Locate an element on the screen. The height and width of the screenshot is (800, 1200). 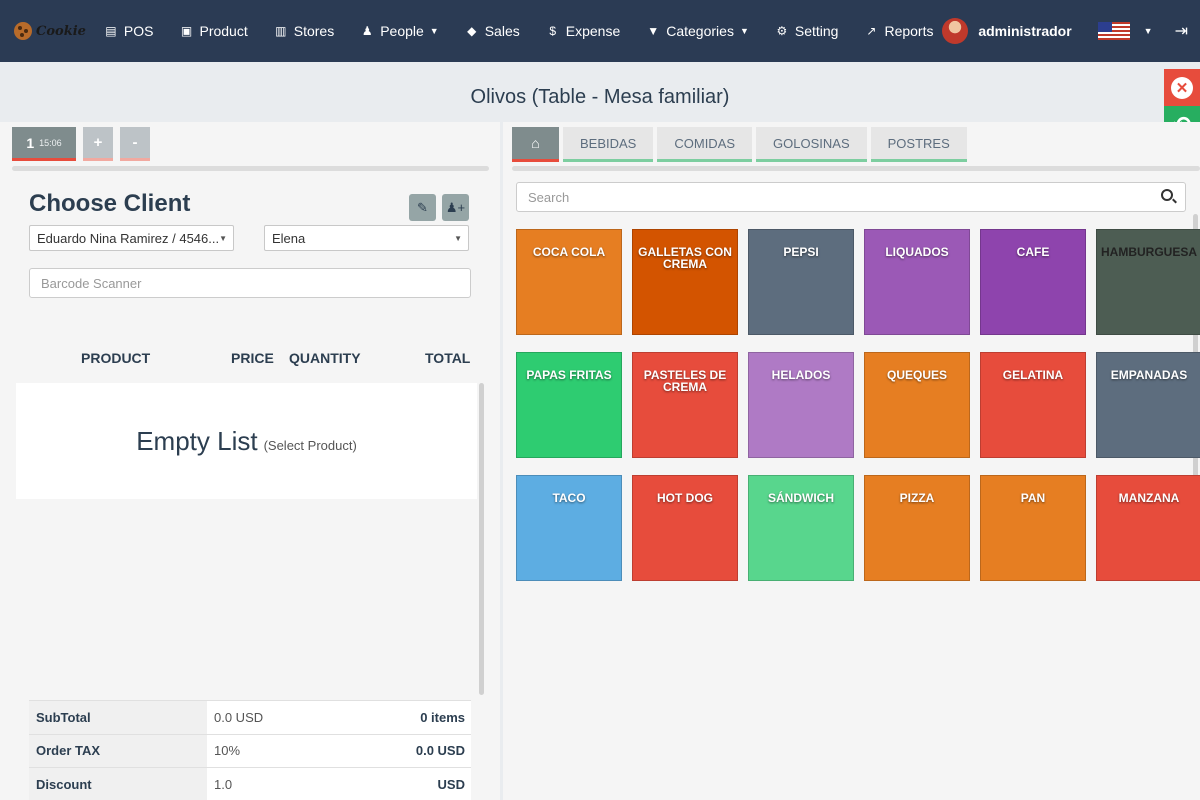
cookie-icon is located at coordinates (23, 31).